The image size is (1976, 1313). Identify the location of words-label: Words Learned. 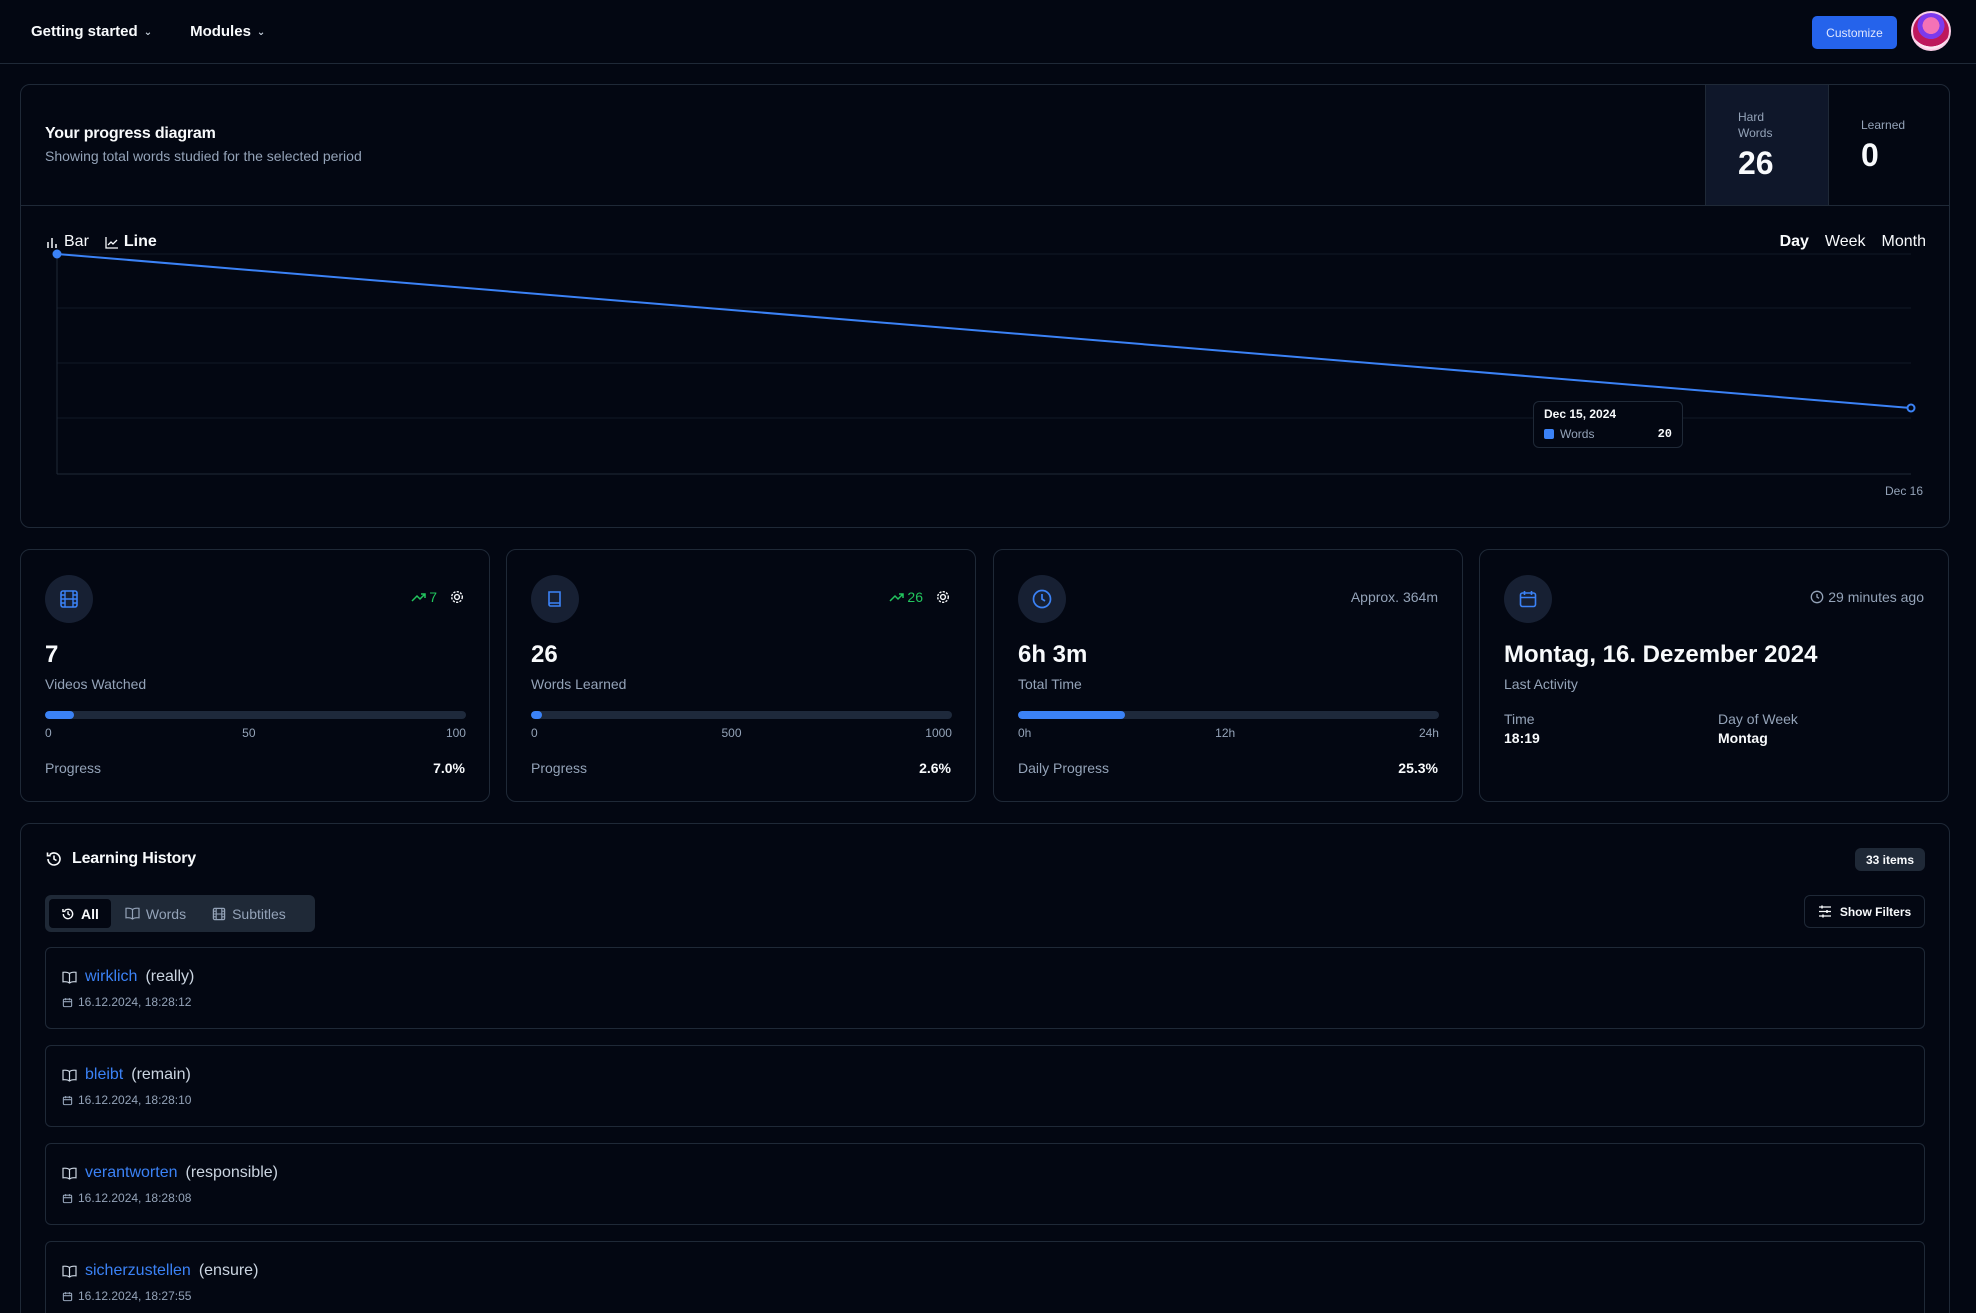
(579, 684).